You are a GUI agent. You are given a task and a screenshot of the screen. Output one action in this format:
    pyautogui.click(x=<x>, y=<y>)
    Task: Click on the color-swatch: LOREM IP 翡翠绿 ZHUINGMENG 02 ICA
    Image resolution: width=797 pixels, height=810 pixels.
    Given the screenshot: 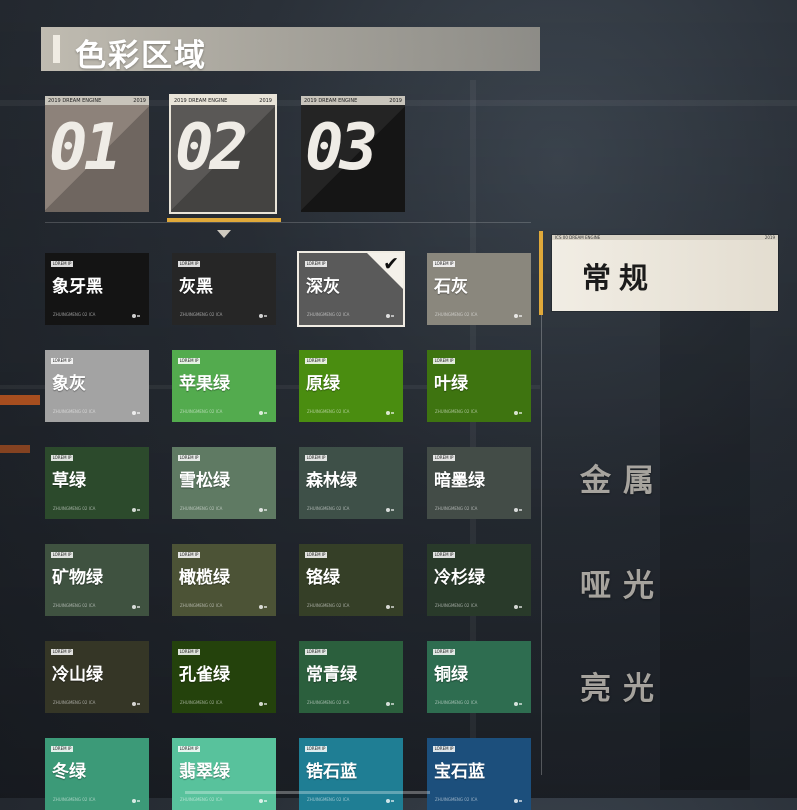 What is the action you would take?
    pyautogui.click(x=224, y=774)
    